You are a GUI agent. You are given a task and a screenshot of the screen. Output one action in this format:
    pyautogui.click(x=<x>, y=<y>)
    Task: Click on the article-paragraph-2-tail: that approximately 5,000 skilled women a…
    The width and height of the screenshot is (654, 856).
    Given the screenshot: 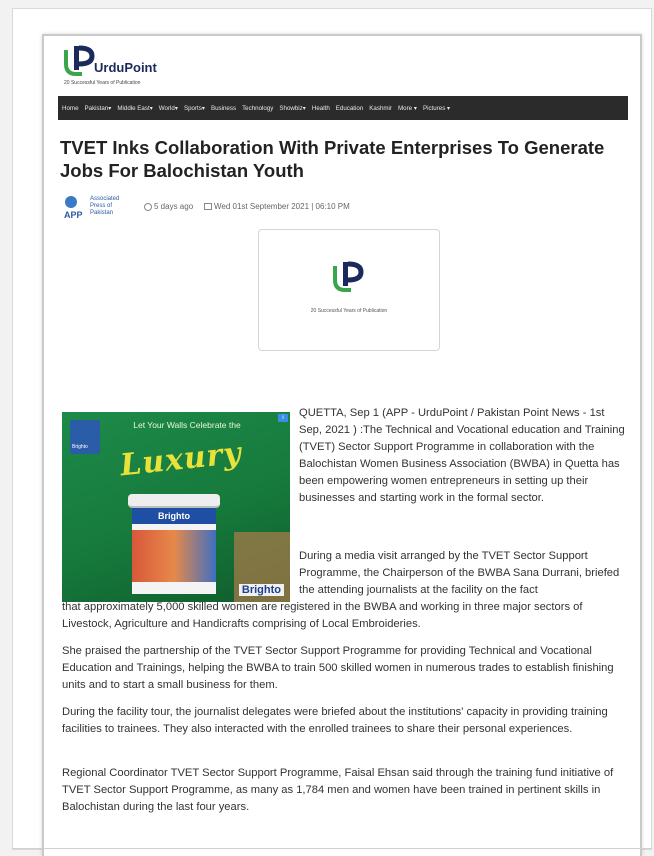 What is the action you would take?
    pyautogui.click(x=322, y=615)
    